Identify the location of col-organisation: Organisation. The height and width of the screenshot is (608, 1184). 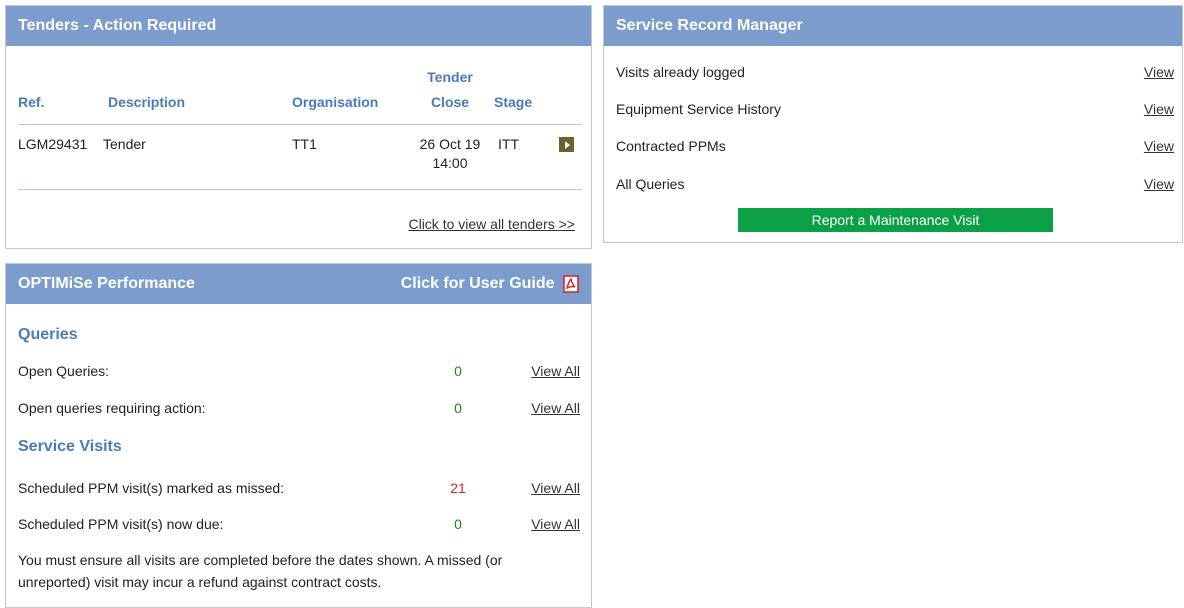
(335, 102).